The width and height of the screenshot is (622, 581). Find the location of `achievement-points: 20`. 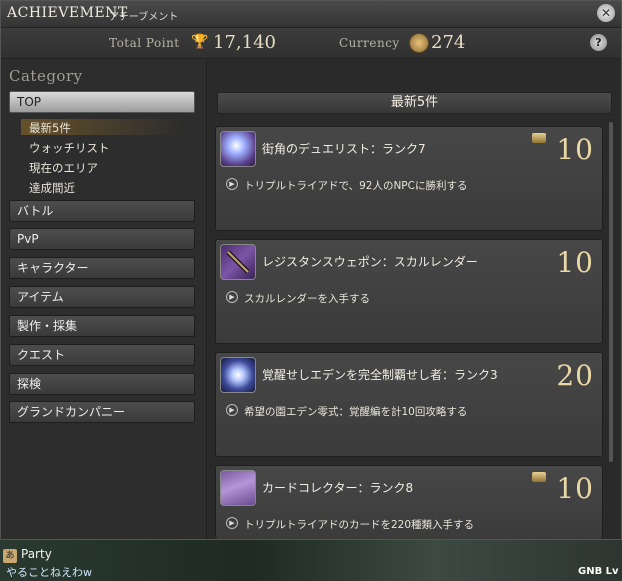

achievement-points: 20 is located at coordinates (575, 375).